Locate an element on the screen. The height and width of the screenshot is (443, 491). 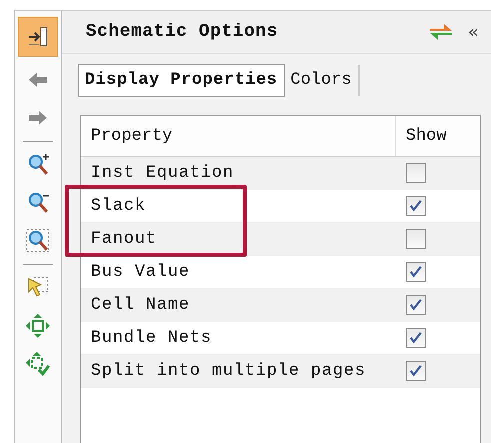
expand-box-icon is located at coordinates (38, 326).